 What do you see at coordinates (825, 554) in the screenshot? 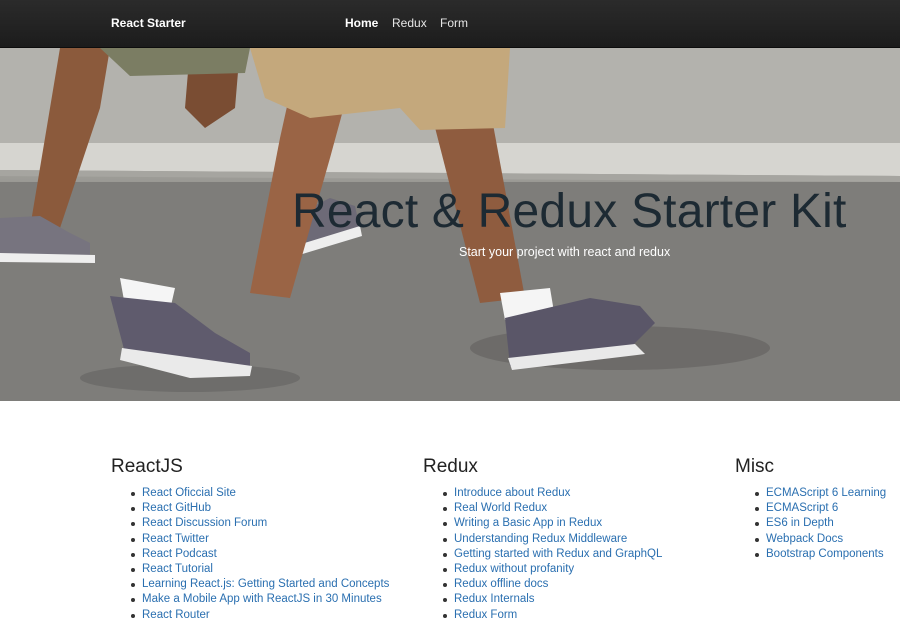
I see `link-bootstrap-components: Bootstrap Components` at bounding box center [825, 554].